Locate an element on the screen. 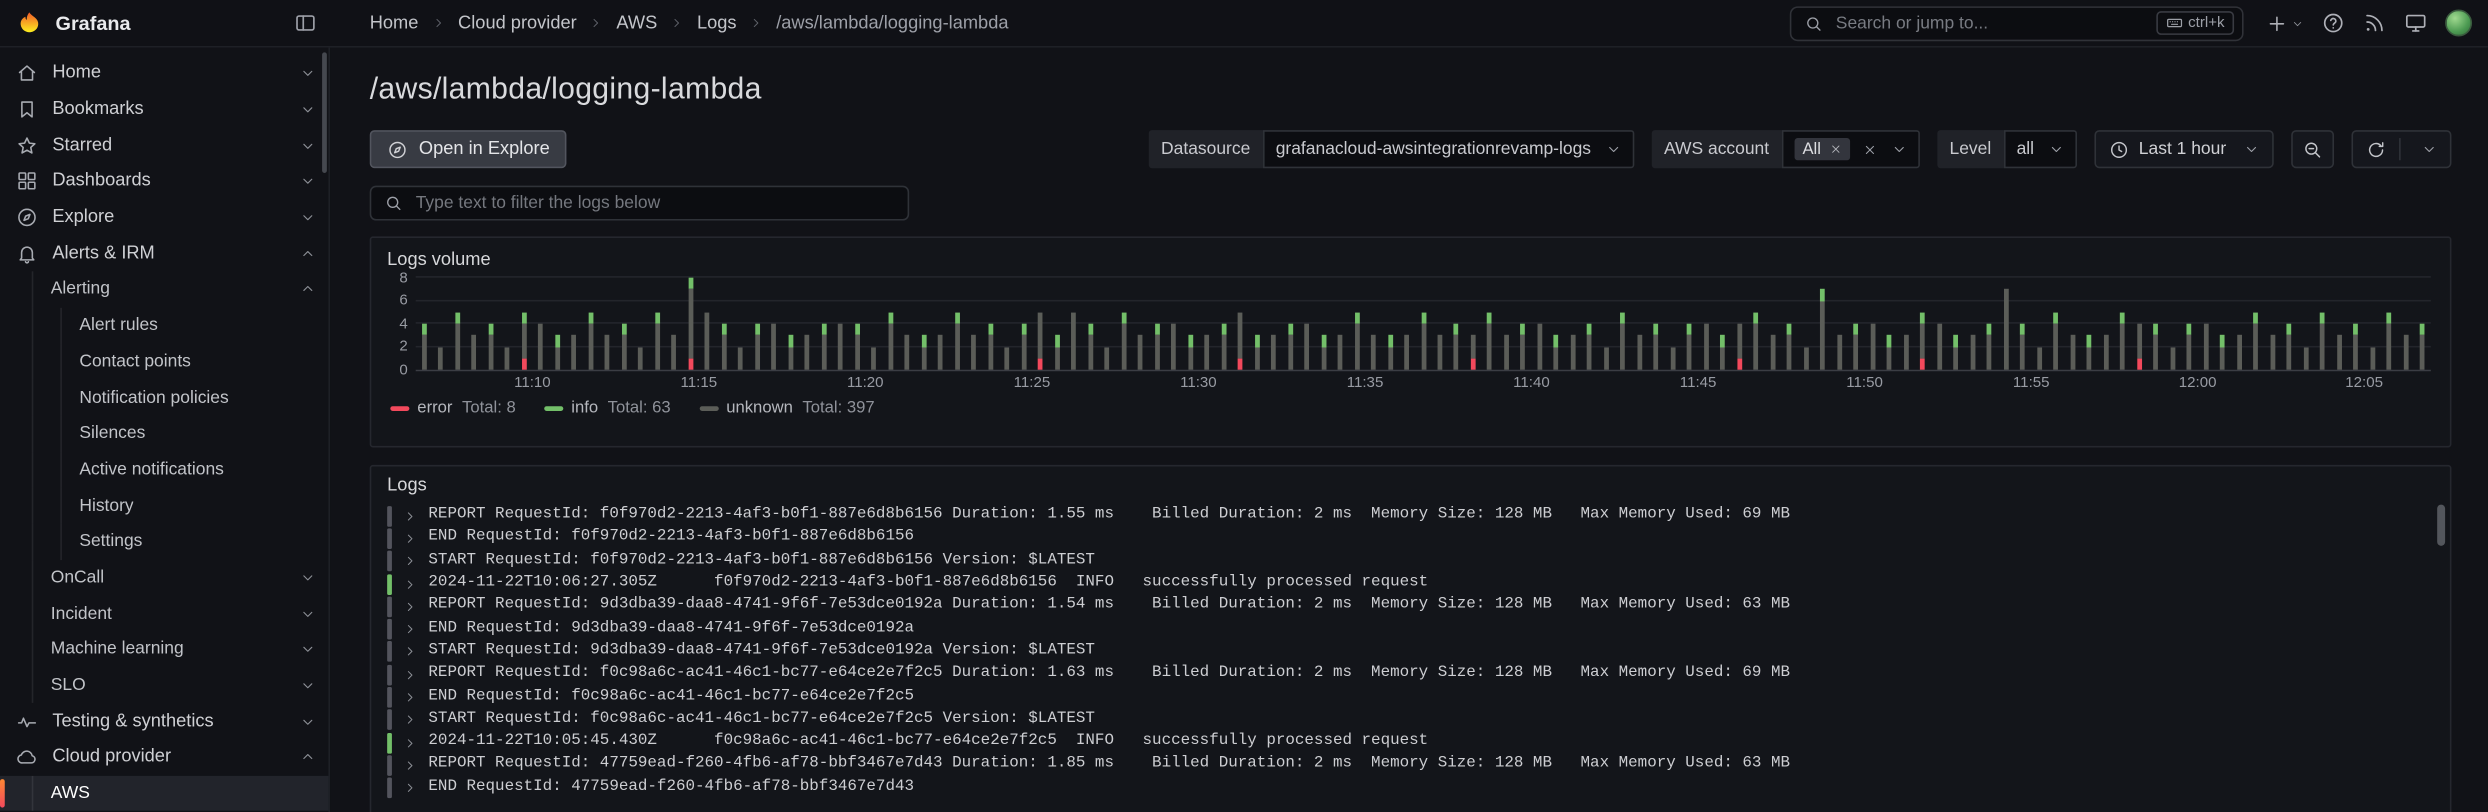  user-avatar is located at coordinates (2459, 23).